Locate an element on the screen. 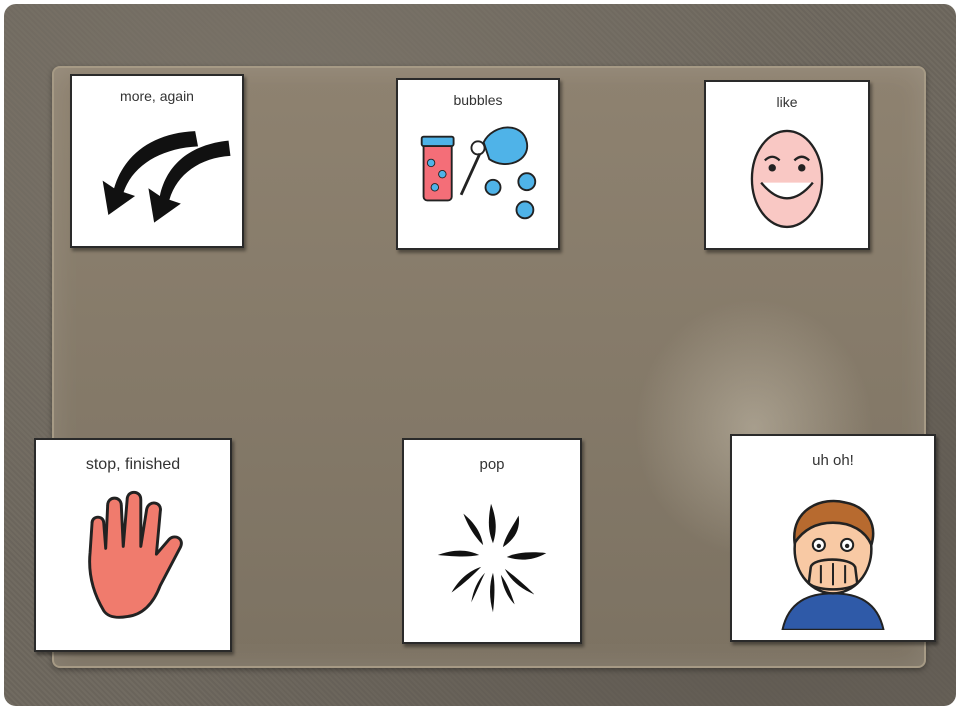  card-stop-finished: stop, finished is located at coordinates (133, 545).